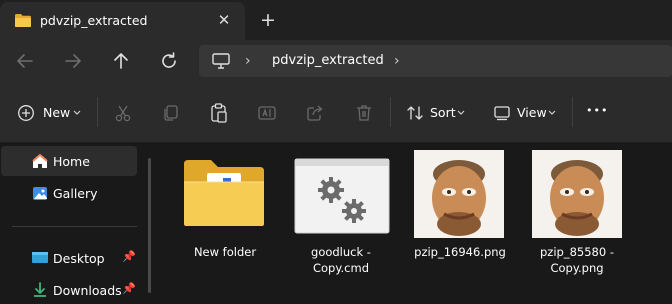 Image resolution: width=672 pixels, height=304 pixels. What do you see at coordinates (169, 61) in the screenshot?
I see `refresh-icon` at bounding box center [169, 61].